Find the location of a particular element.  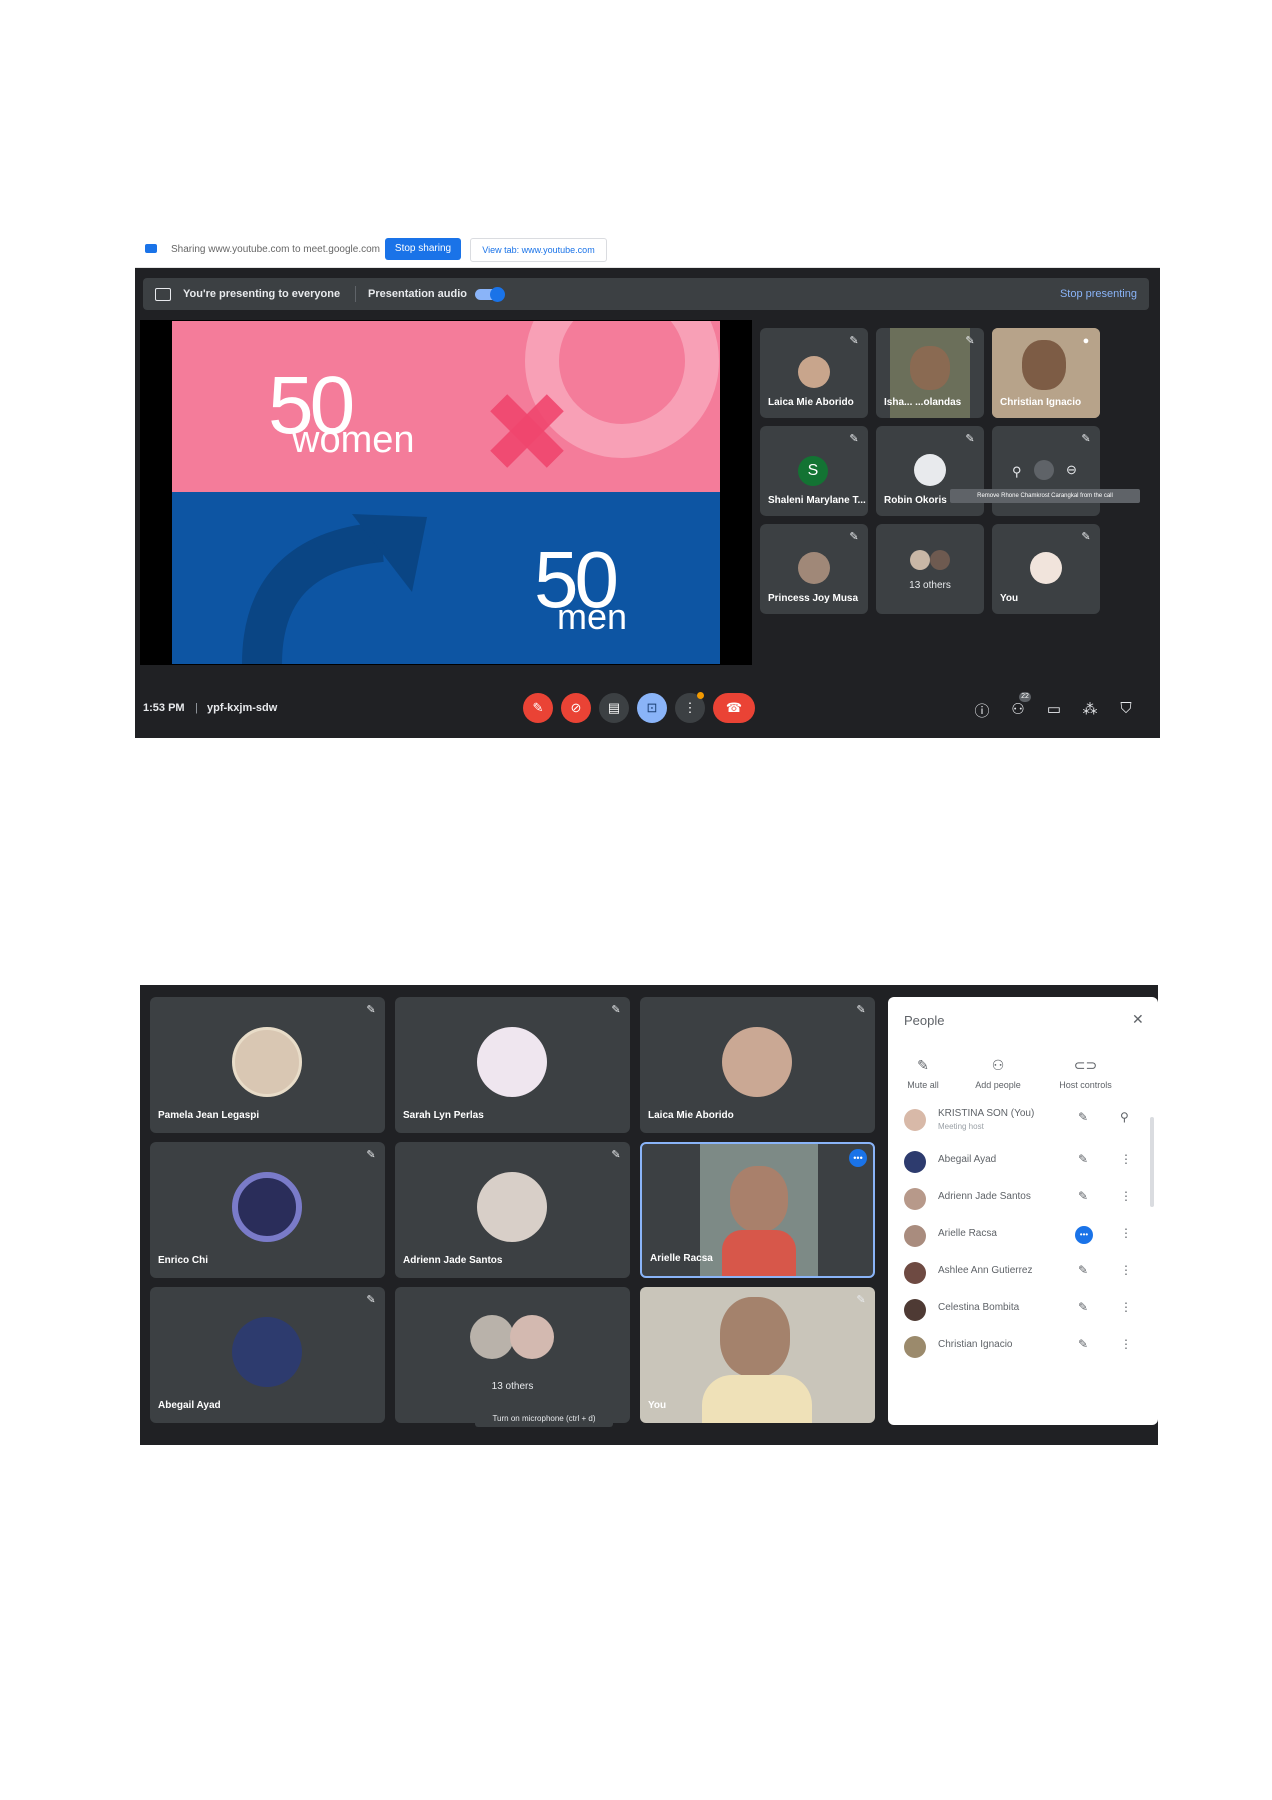

person-name: Ashlee Ann Gutierrez is located at coordinates (985, 1270).